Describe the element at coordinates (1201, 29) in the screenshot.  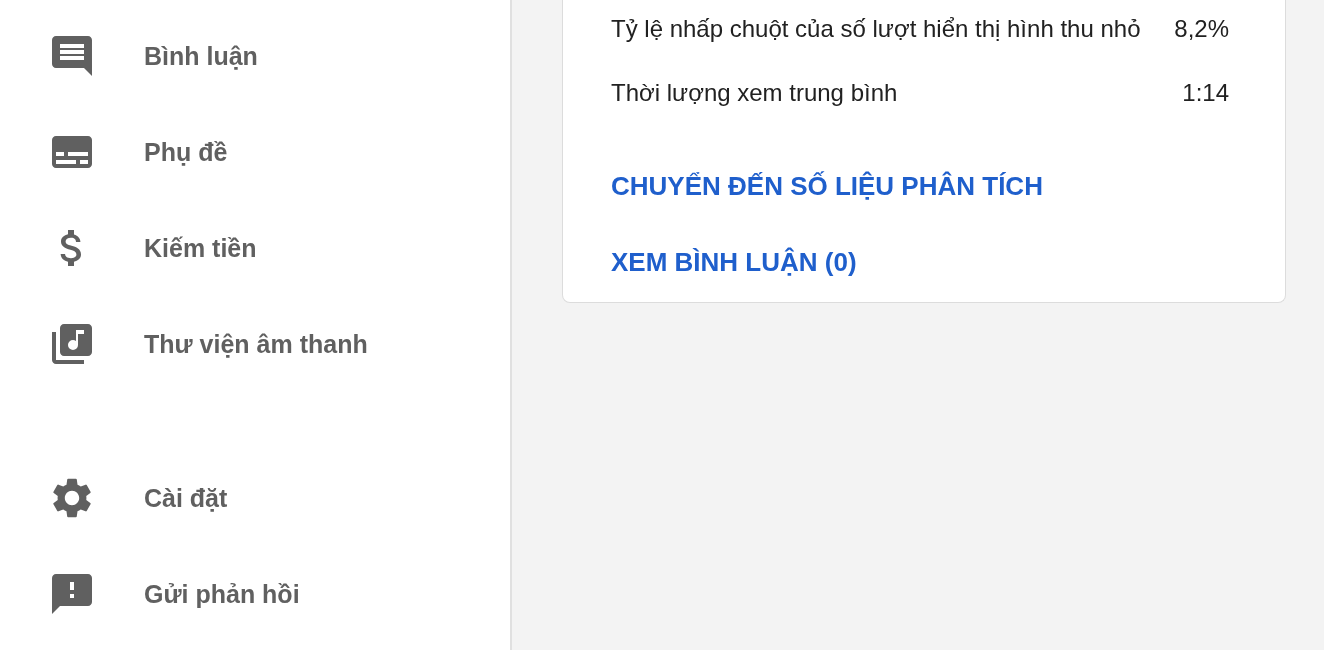
I see `metric-value: 8,2%` at that location.